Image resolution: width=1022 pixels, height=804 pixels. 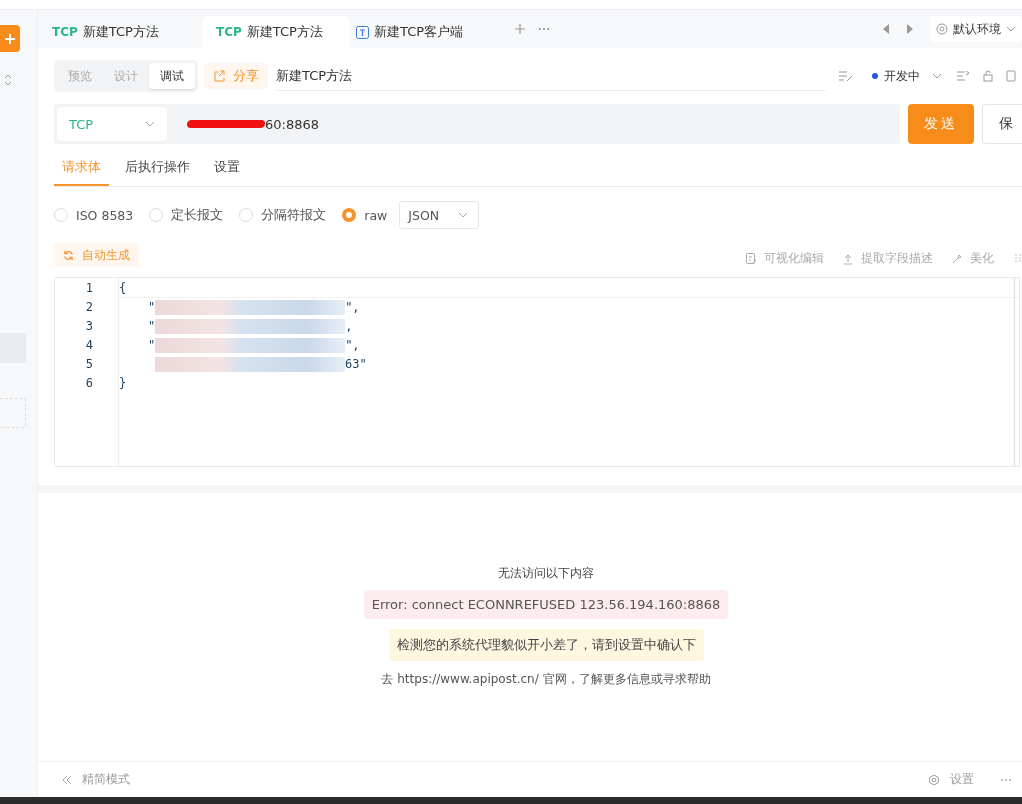 I want to click on radio-button, so click(x=349, y=215).